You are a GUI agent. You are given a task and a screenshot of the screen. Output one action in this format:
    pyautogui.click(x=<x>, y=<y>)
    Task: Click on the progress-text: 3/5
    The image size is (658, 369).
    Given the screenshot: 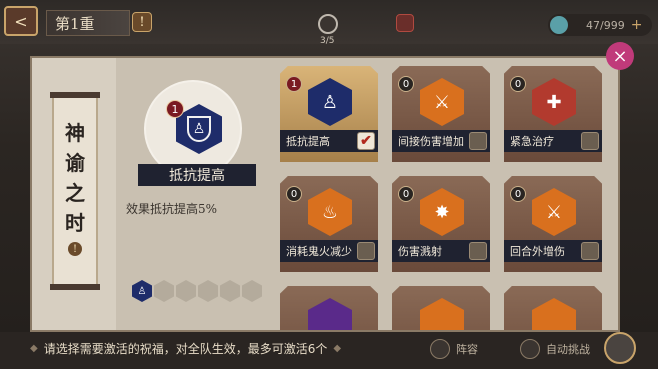 What is the action you would take?
    pyautogui.click(x=327, y=41)
    